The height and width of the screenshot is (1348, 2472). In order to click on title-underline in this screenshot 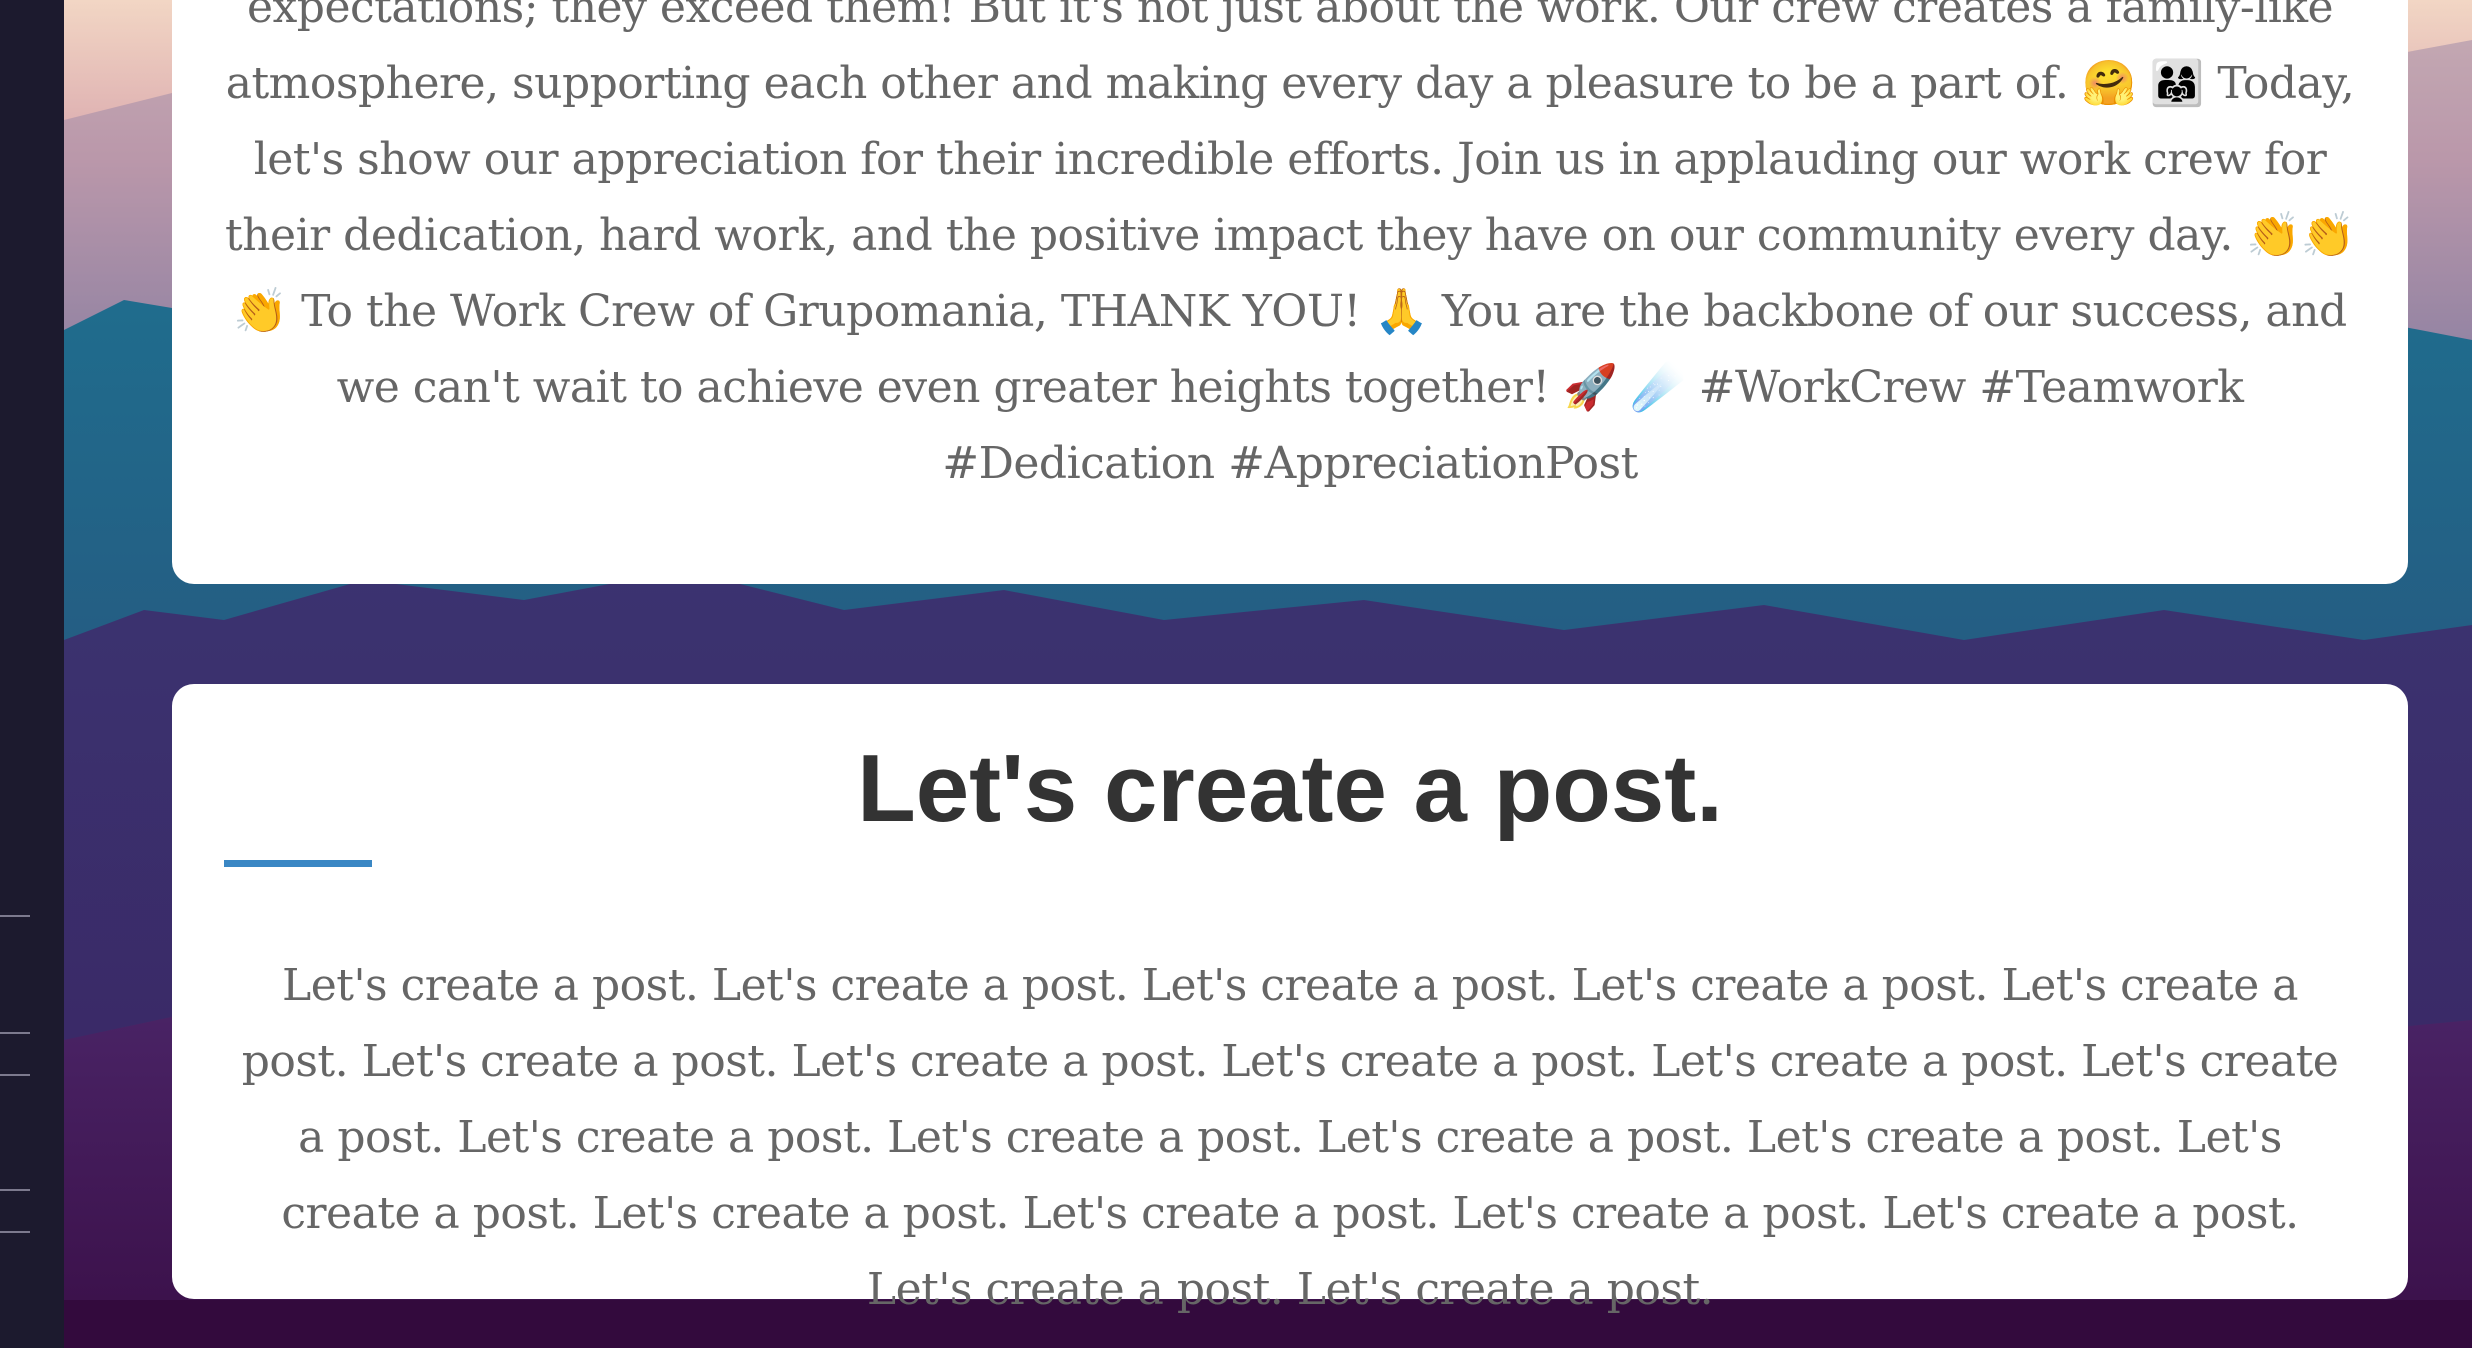, I will do `click(298, 863)`.